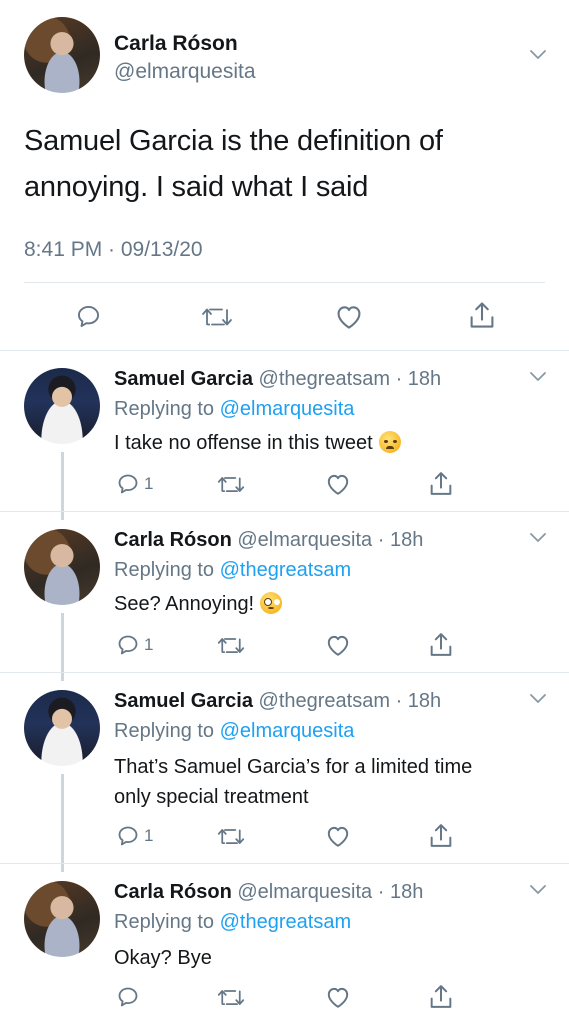 The height and width of the screenshot is (1024, 569). I want to click on reply-text-content: I take no offense in this tweet, so click(243, 443).